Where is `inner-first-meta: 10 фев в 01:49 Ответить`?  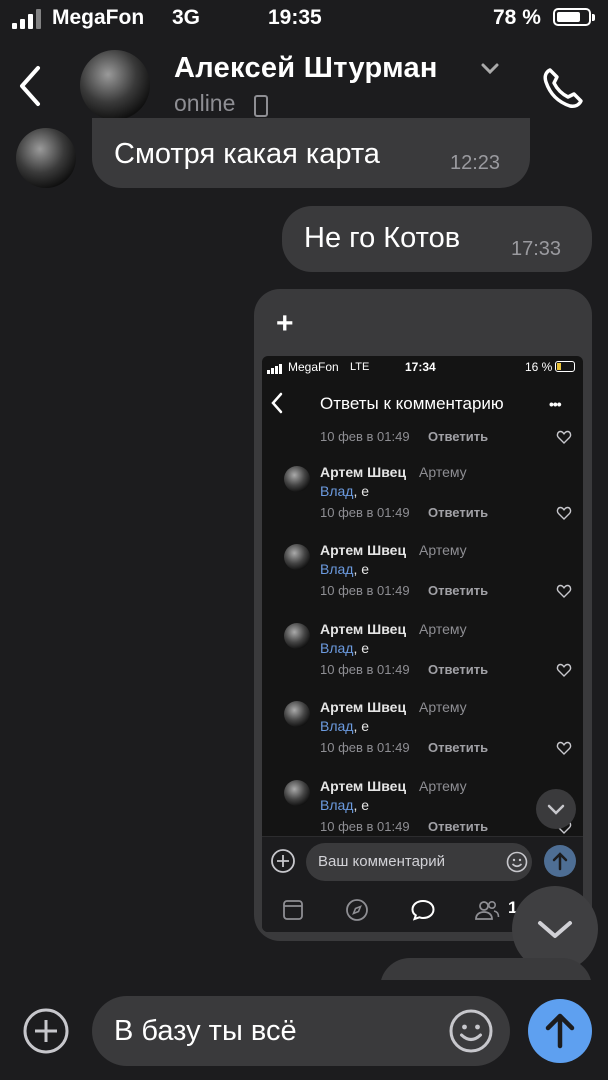
inner-first-meta: 10 фев в 01:49 Ответить is located at coordinates (447, 438).